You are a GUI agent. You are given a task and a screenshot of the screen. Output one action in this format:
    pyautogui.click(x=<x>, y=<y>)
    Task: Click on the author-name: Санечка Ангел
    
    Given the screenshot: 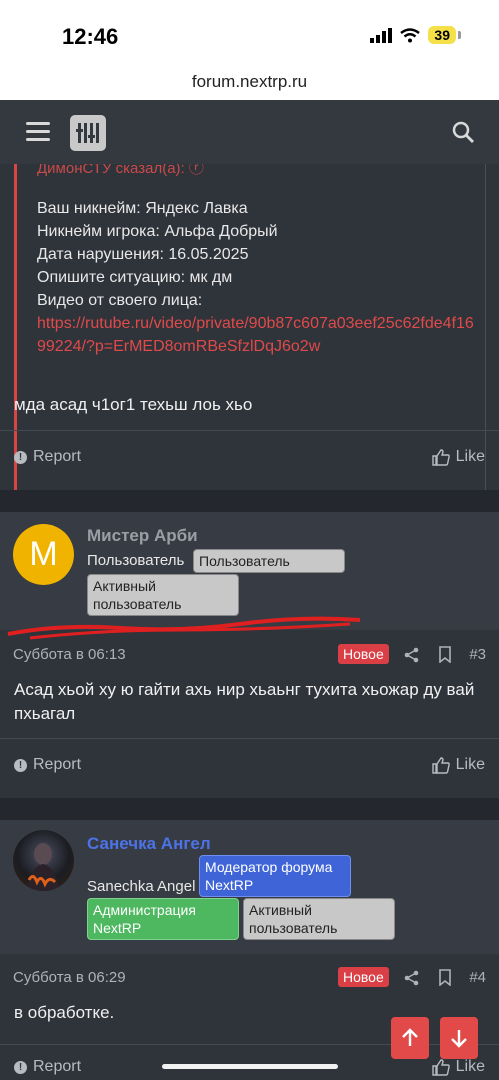 What is the action you would take?
    pyautogui.click(x=149, y=844)
    